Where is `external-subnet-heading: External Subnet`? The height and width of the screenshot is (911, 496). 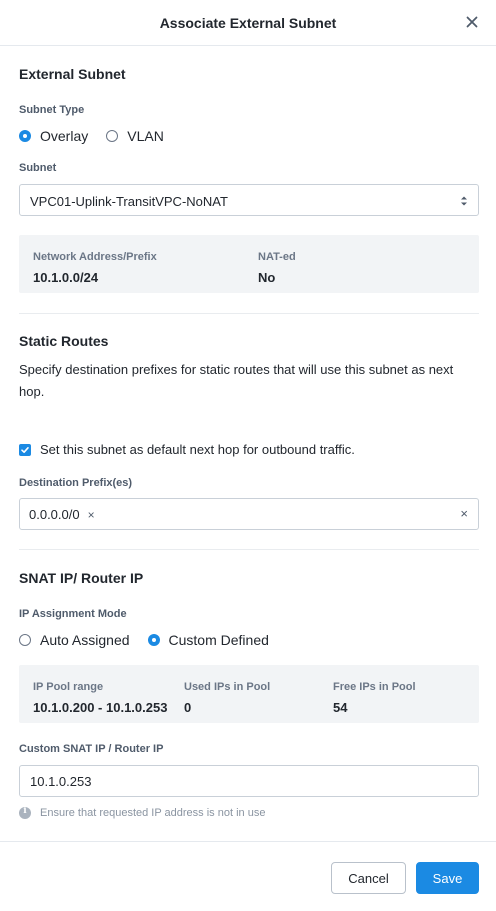
external-subnet-heading: External Subnet is located at coordinates (72, 74).